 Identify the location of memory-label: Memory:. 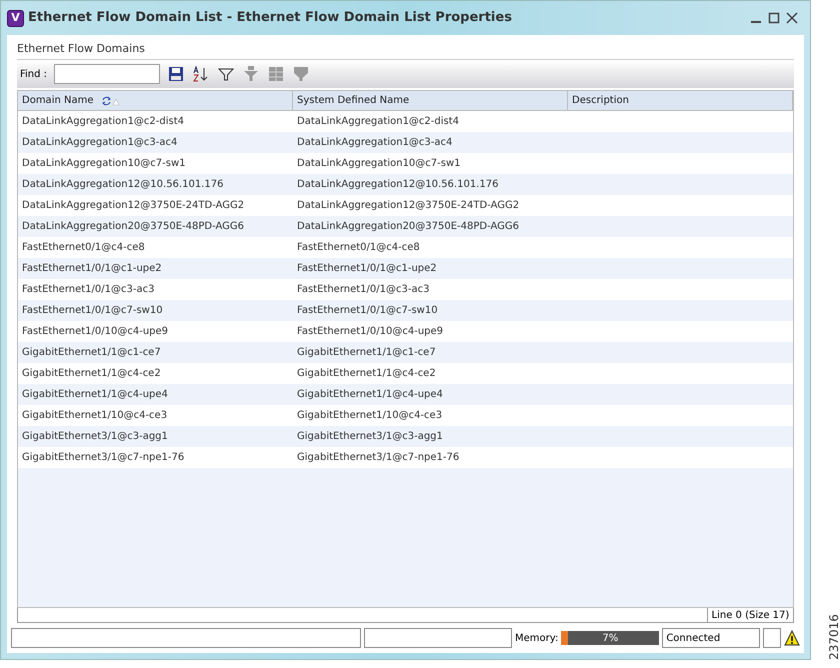
(536, 639).